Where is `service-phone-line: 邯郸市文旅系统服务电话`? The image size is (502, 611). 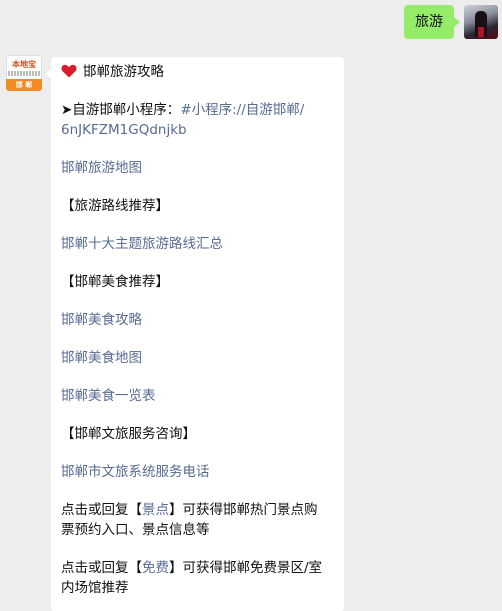
service-phone-line: 邯郸市文旅系统服务电话 is located at coordinates (198, 472).